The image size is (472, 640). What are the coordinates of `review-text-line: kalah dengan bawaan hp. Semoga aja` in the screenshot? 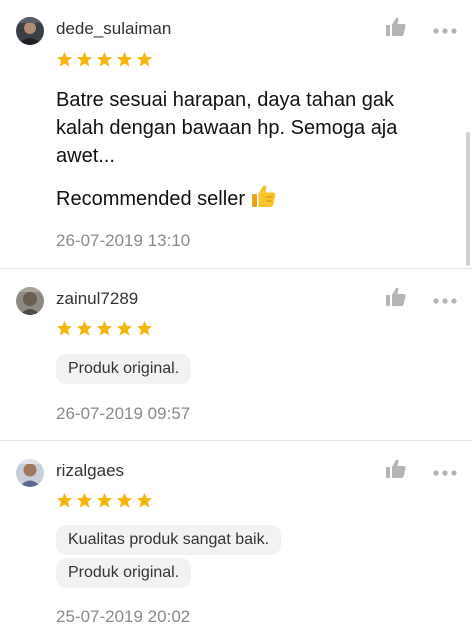 It's located at (227, 128).